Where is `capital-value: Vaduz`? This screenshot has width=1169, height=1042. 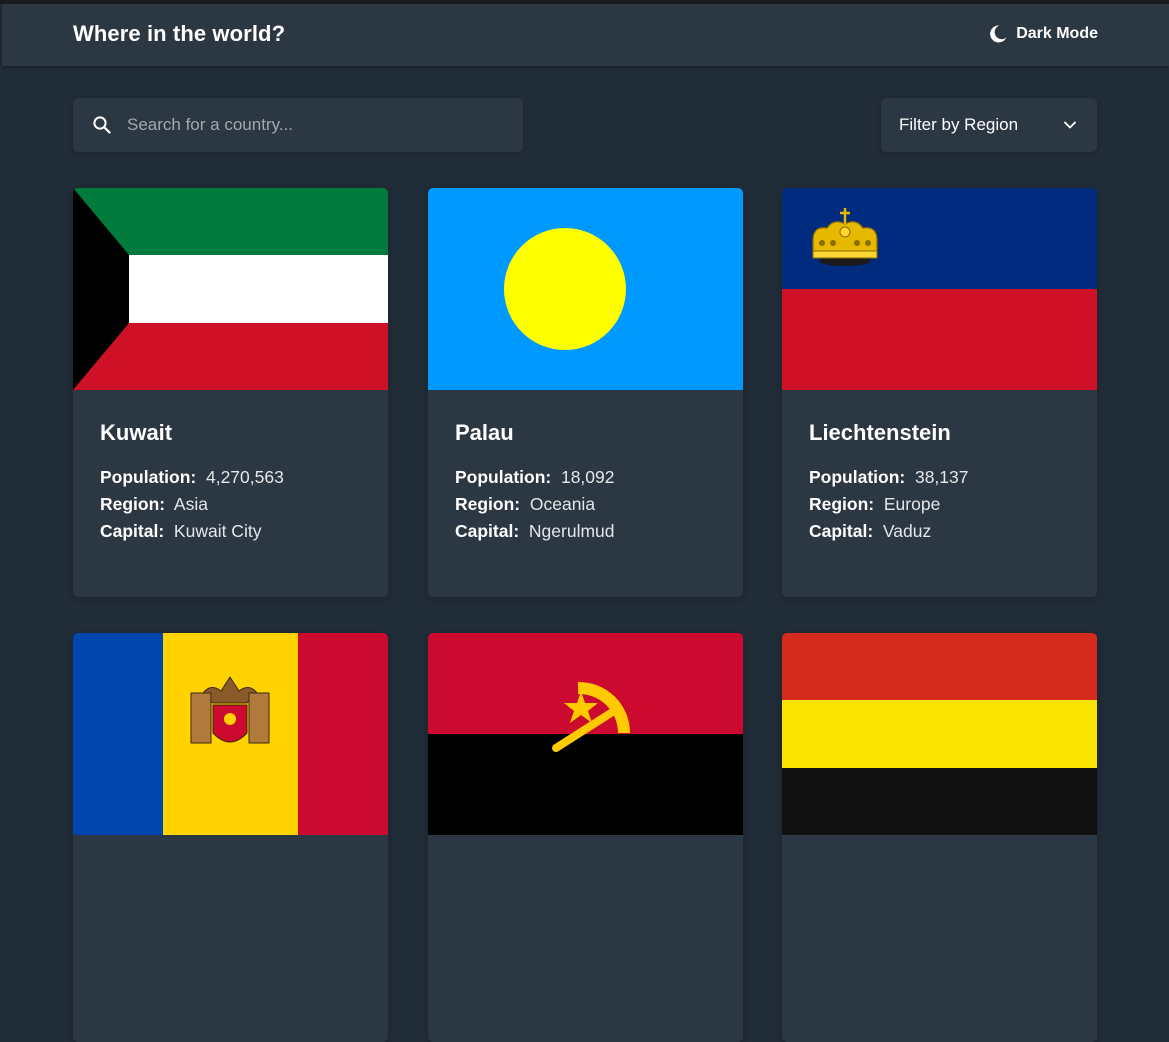
capital-value: Vaduz is located at coordinates (907, 531).